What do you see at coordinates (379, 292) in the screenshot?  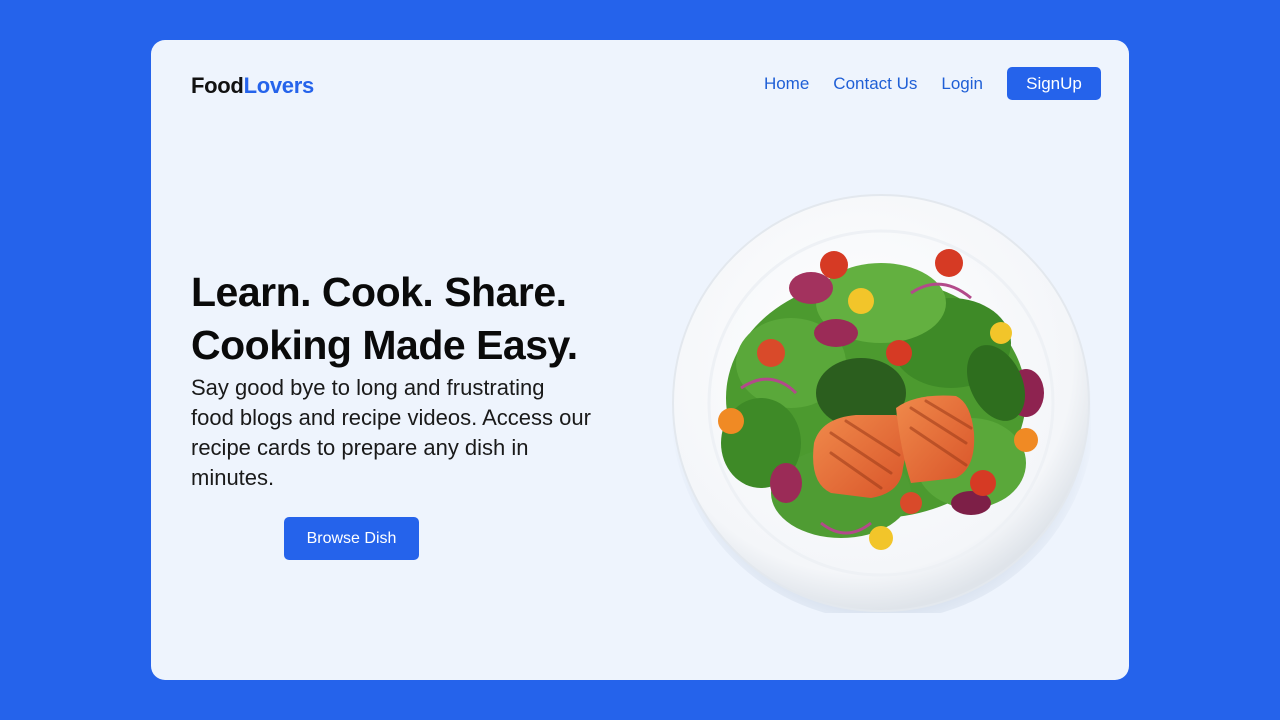 I see `headline-line-1: Learn. Cook. Share.` at bounding box center [379, 292].